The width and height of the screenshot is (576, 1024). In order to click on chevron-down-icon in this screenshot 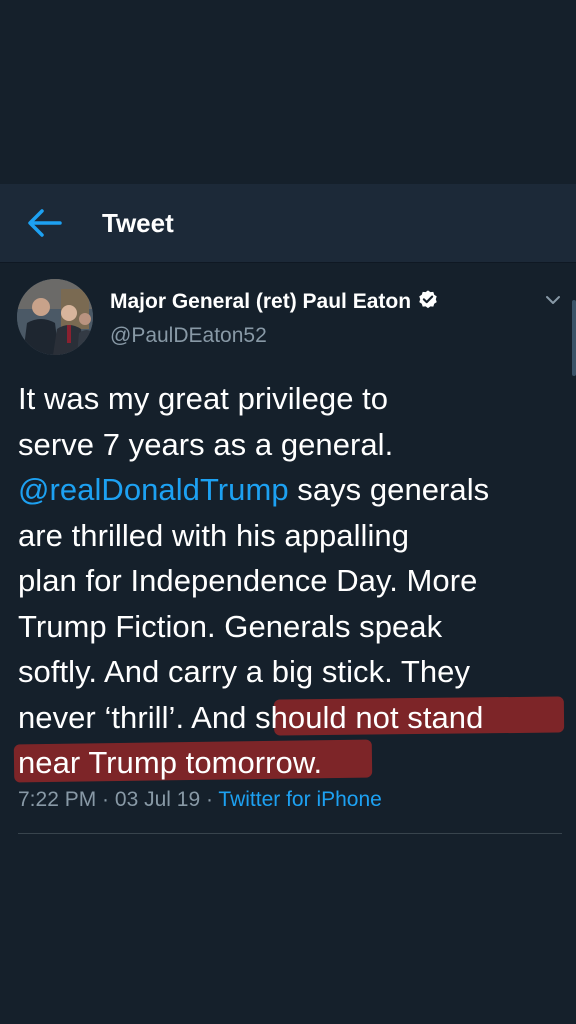, I will do `click(553, 300)`.